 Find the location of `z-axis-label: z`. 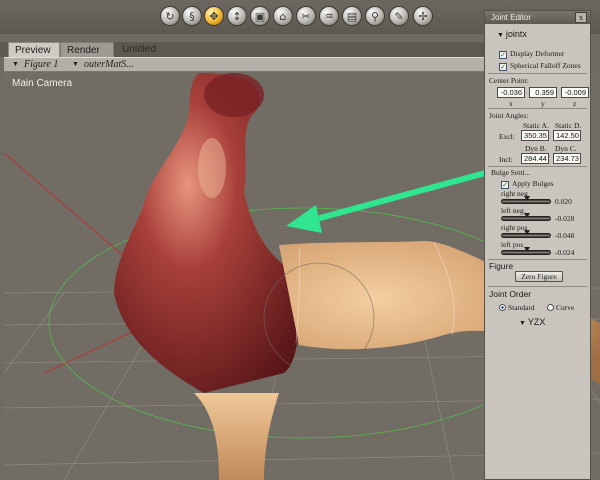

z-axis-label: z is located at coordinates (575, 103).